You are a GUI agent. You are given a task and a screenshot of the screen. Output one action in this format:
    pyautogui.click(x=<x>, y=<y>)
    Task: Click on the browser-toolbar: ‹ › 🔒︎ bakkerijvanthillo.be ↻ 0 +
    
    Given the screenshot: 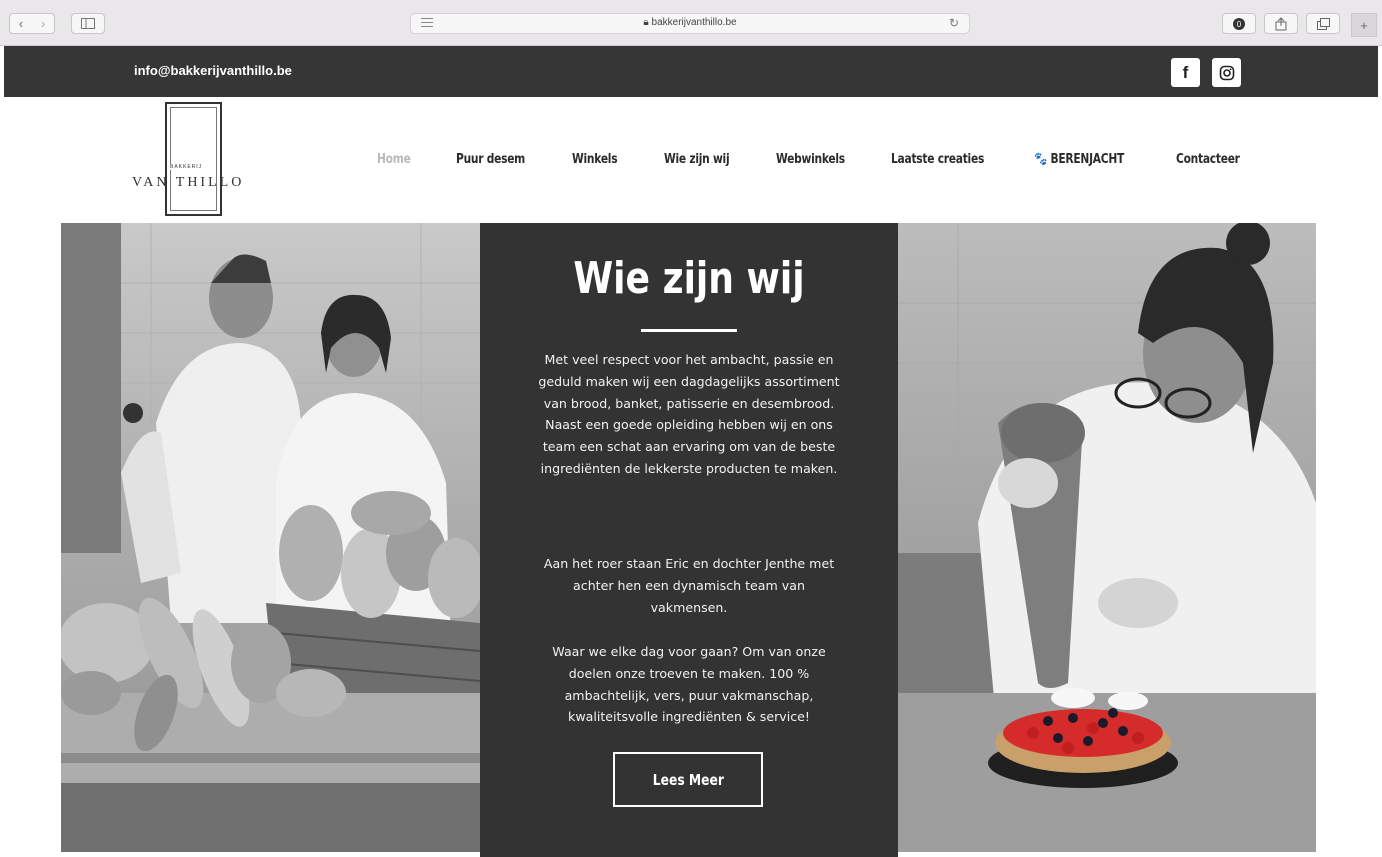 What is the action you would take?
    pyautogui.click(x=691, y=23)
    